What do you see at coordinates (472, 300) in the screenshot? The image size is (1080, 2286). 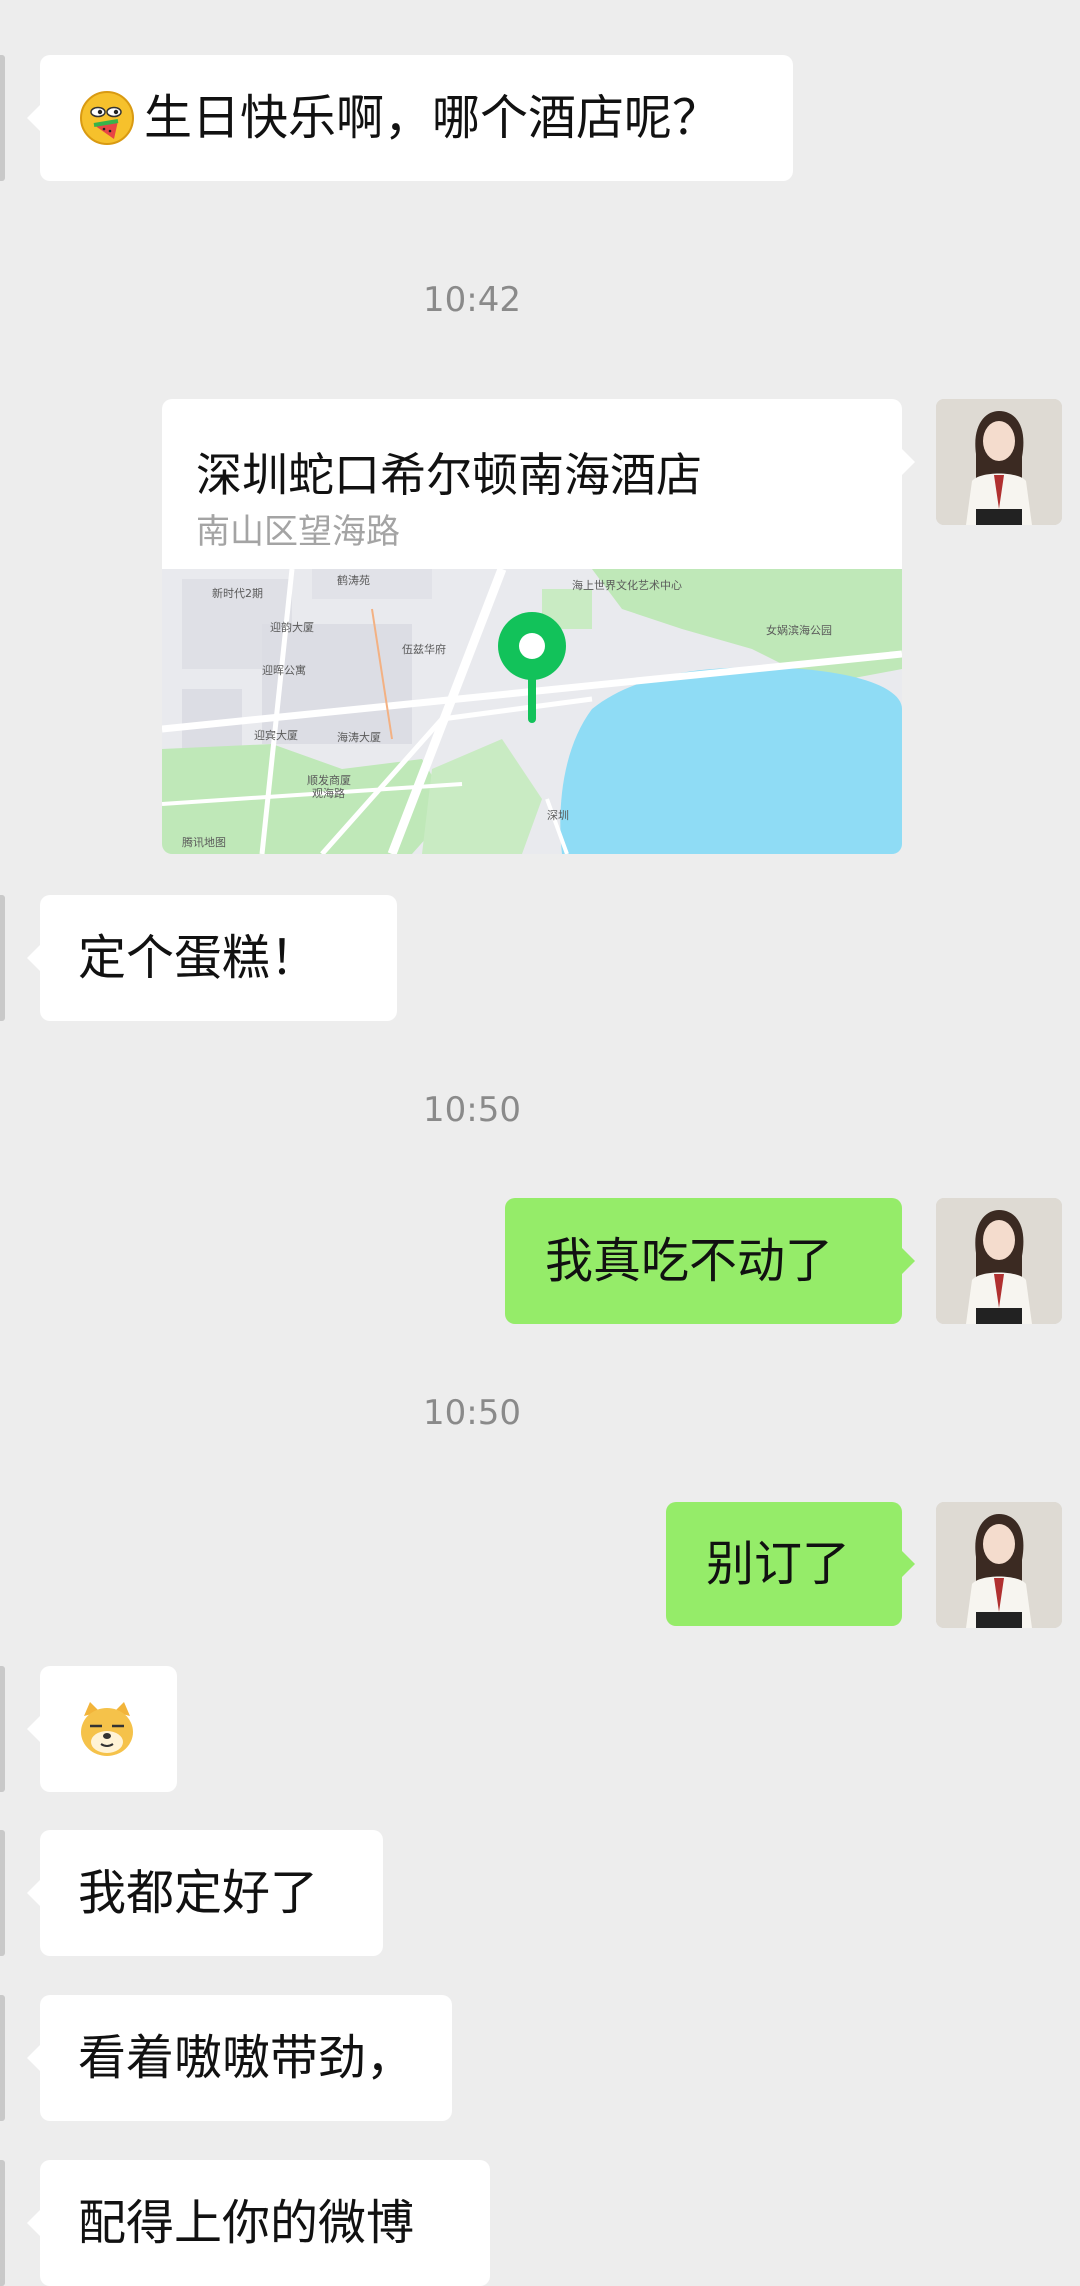 I see `timestamp: 10:42` at bounding box center [472, 300].